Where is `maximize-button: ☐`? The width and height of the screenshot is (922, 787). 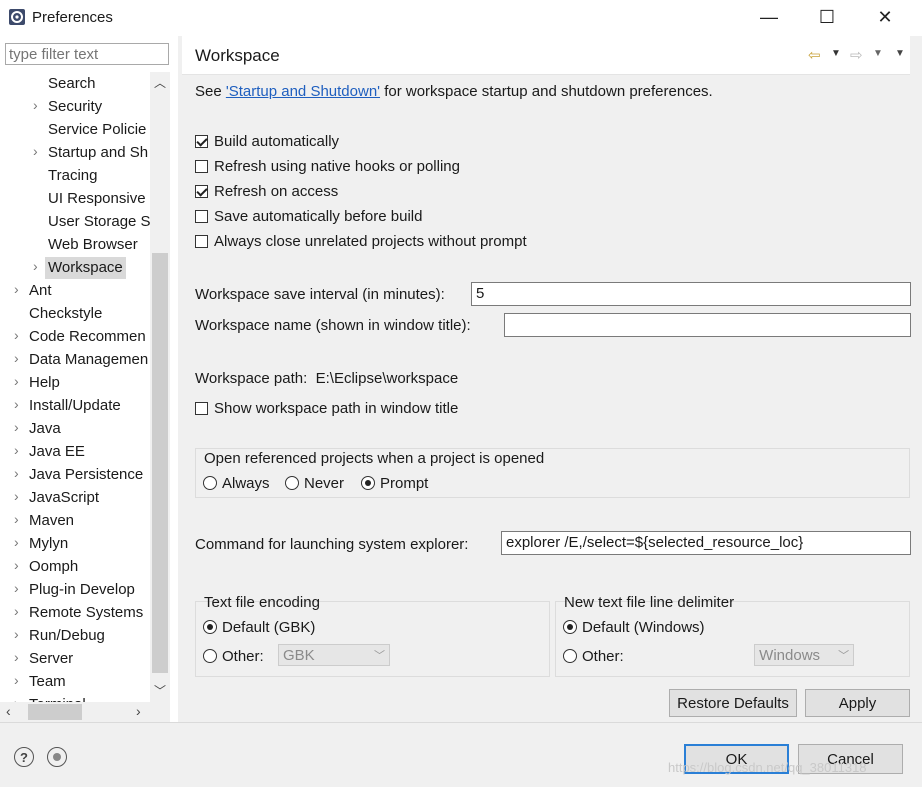 maximize-button: ☐ is located at coordinates (827, 17).